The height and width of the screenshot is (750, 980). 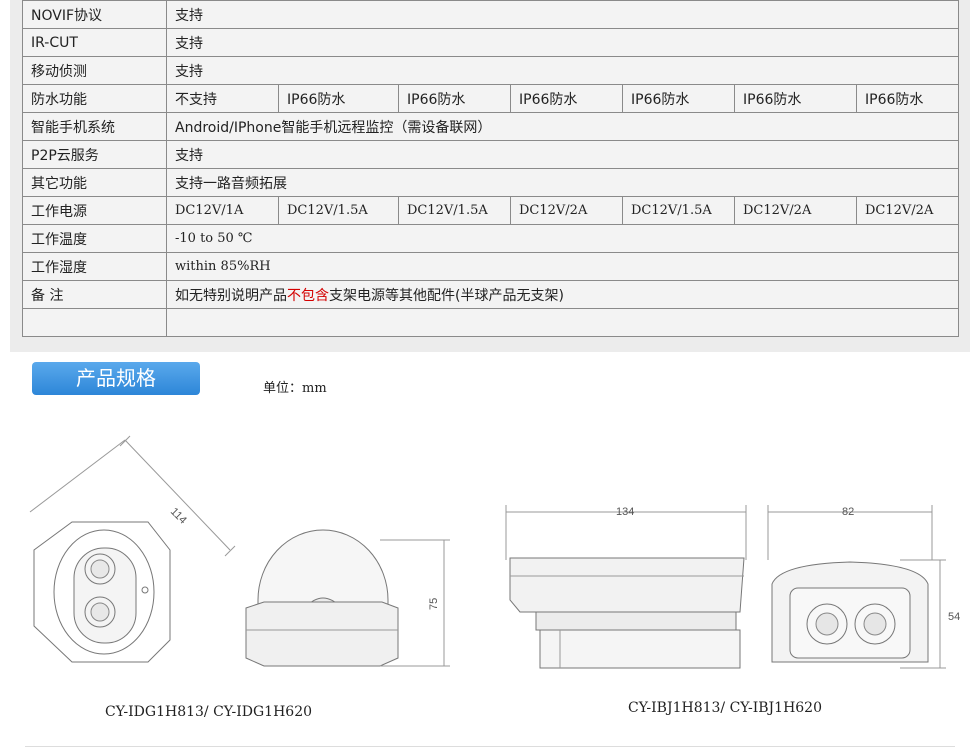 I want to click on dome-side-view: 75, so click(x=347, y=598).